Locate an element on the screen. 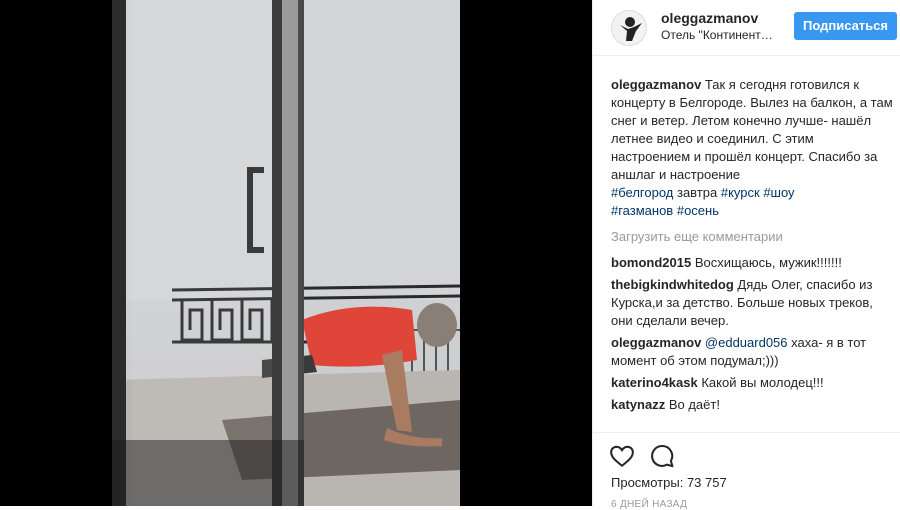 The width and height of the screenshot is (900, 510). views-count: Просмотры: 73 757 is located at coordinates (669, 482).